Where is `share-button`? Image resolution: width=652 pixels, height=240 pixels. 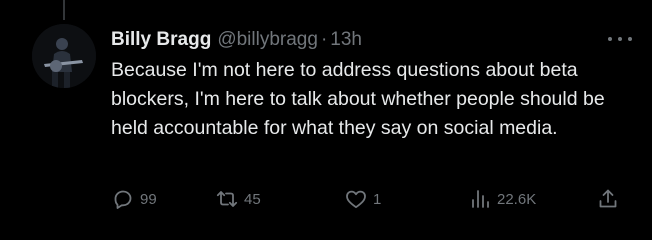 share-button is located at coordinates (608, 199).